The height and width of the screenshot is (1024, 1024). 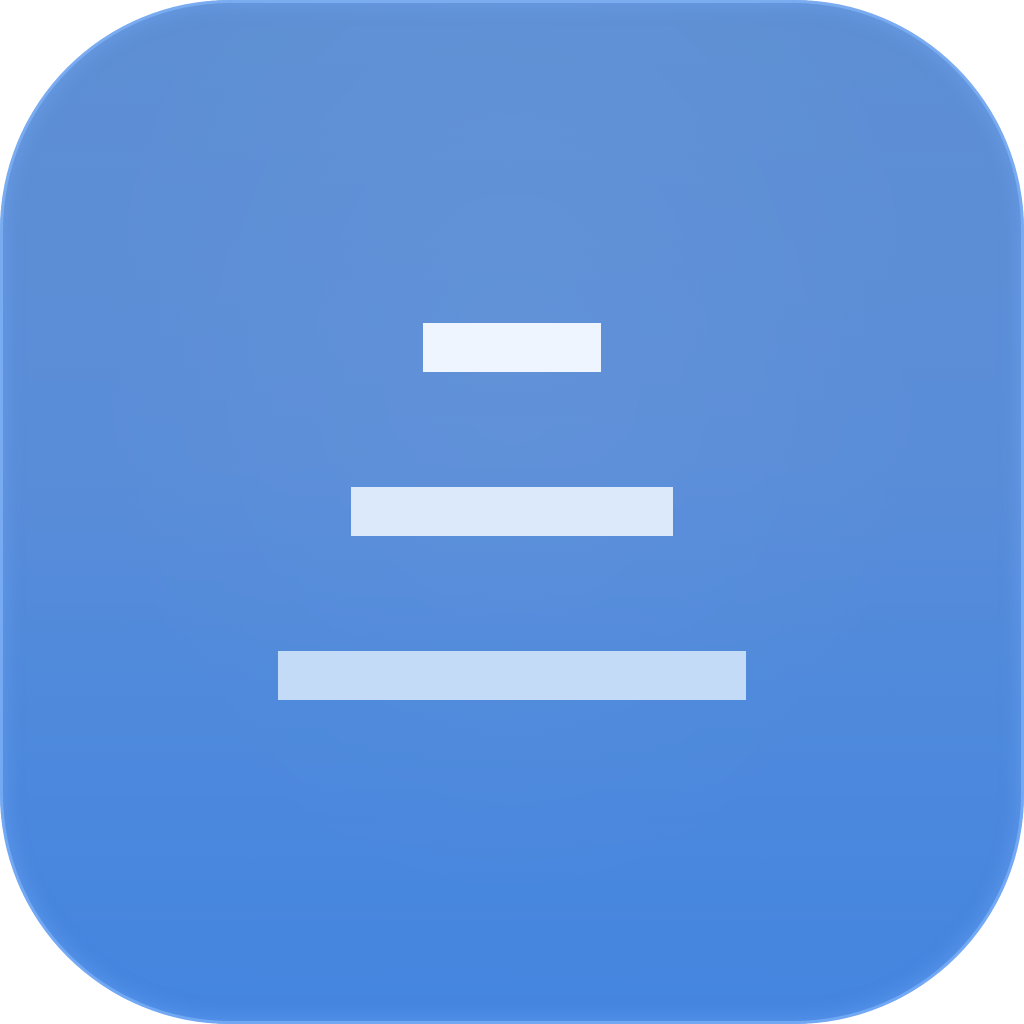 I want to click on alignment-bar-middle, so click(x=512, y=511).